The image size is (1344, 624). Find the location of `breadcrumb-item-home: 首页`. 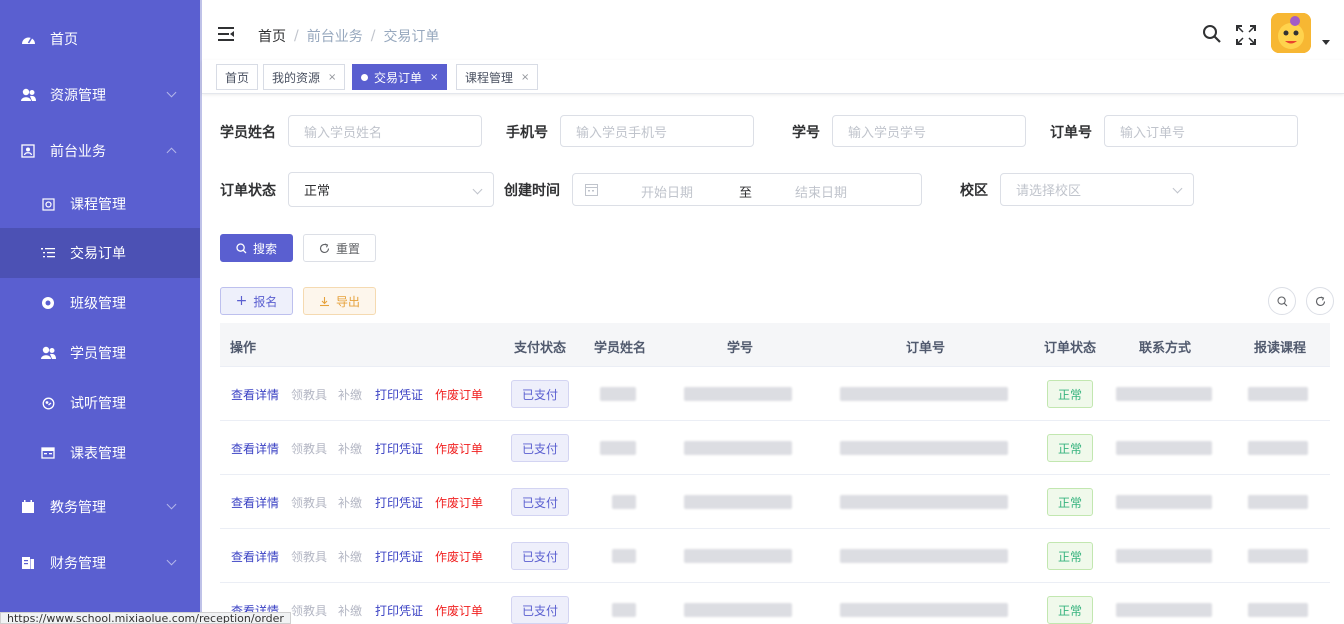

breadcrumb-item-home: 首页 is located at coordinates (272, 36).